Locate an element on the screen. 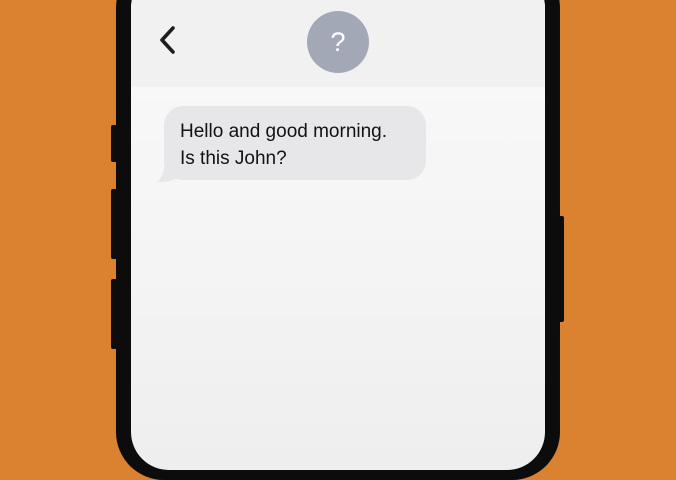 This screenshot has height=480, width=676. chevron-left-icon is located at coordinates (167, 40).